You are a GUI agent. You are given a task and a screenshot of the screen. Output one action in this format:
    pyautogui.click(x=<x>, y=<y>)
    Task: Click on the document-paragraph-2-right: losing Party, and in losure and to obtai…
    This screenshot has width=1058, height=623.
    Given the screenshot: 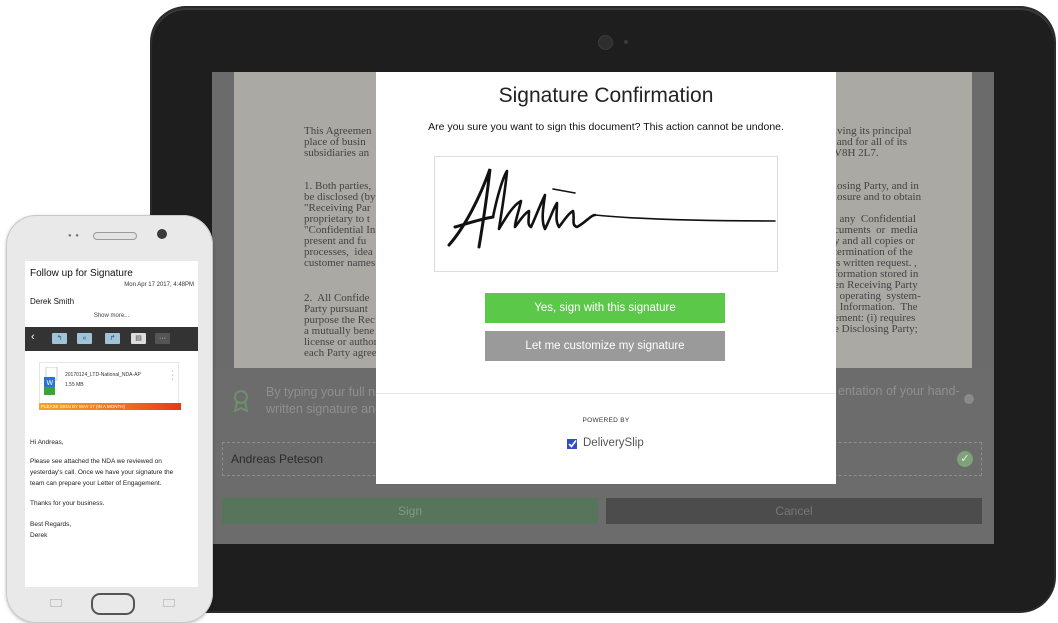 What is the action you would take?
    pyautogui.click(x=878, y=257)
    